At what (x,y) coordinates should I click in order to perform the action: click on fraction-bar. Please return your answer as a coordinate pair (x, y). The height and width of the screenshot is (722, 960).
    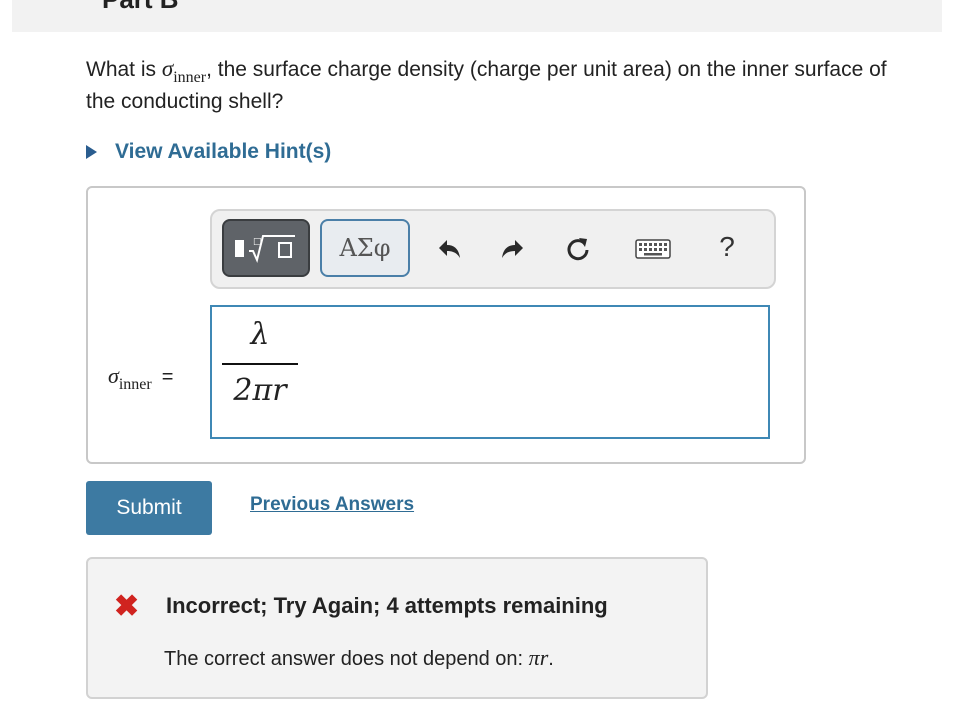
    Looking at the image, I should click on (260, 364).